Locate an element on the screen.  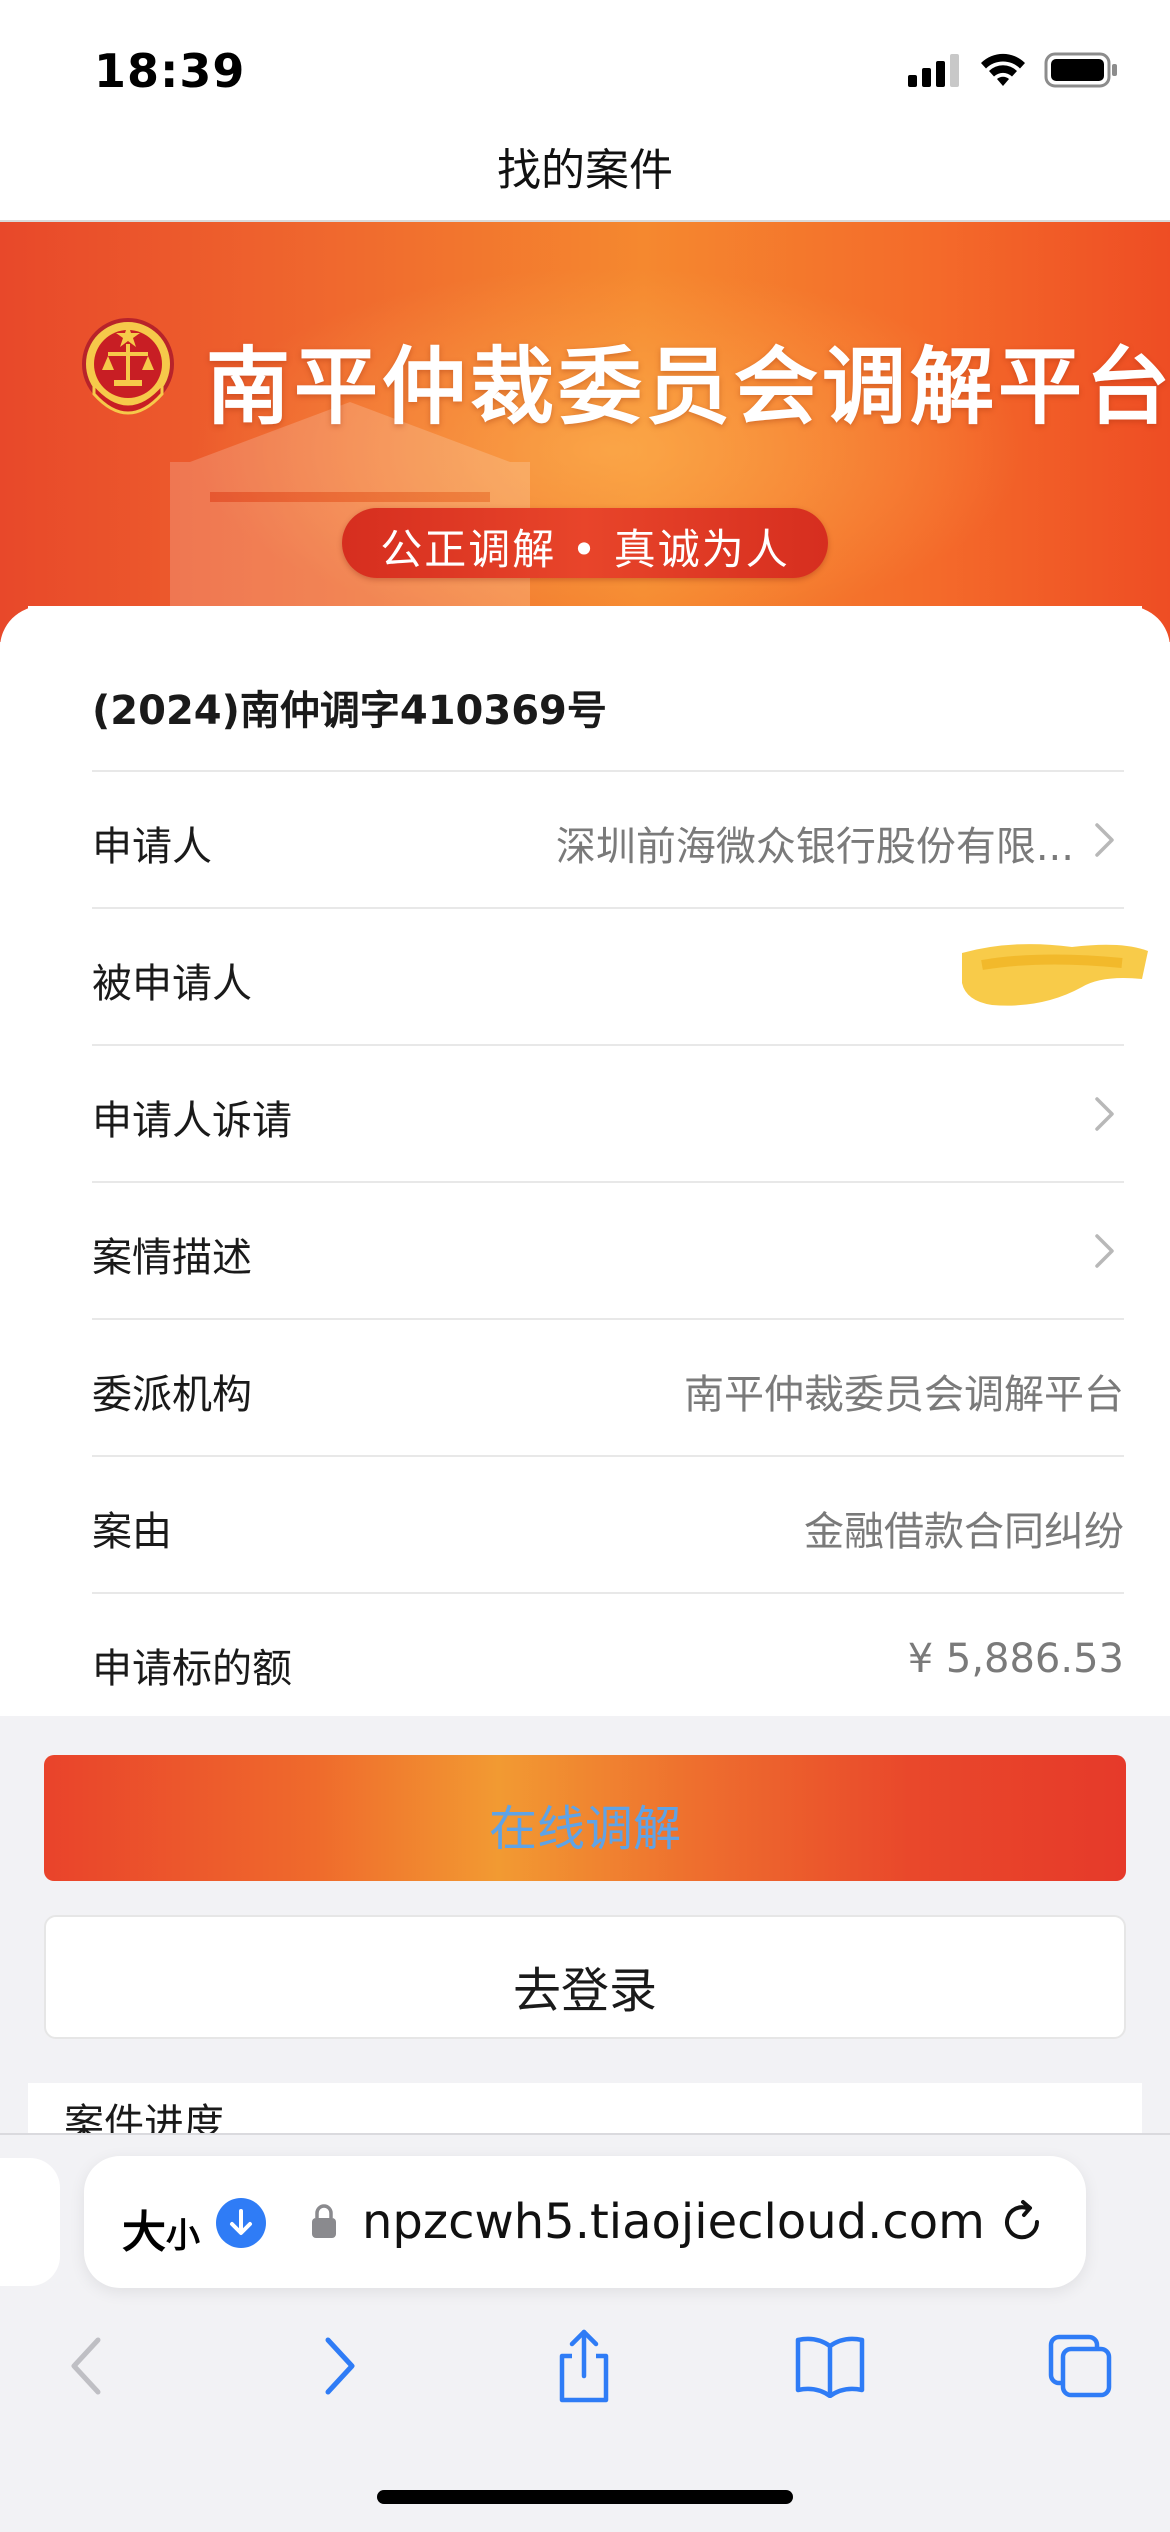
battery-icon is located at coordinates (1080, 70).